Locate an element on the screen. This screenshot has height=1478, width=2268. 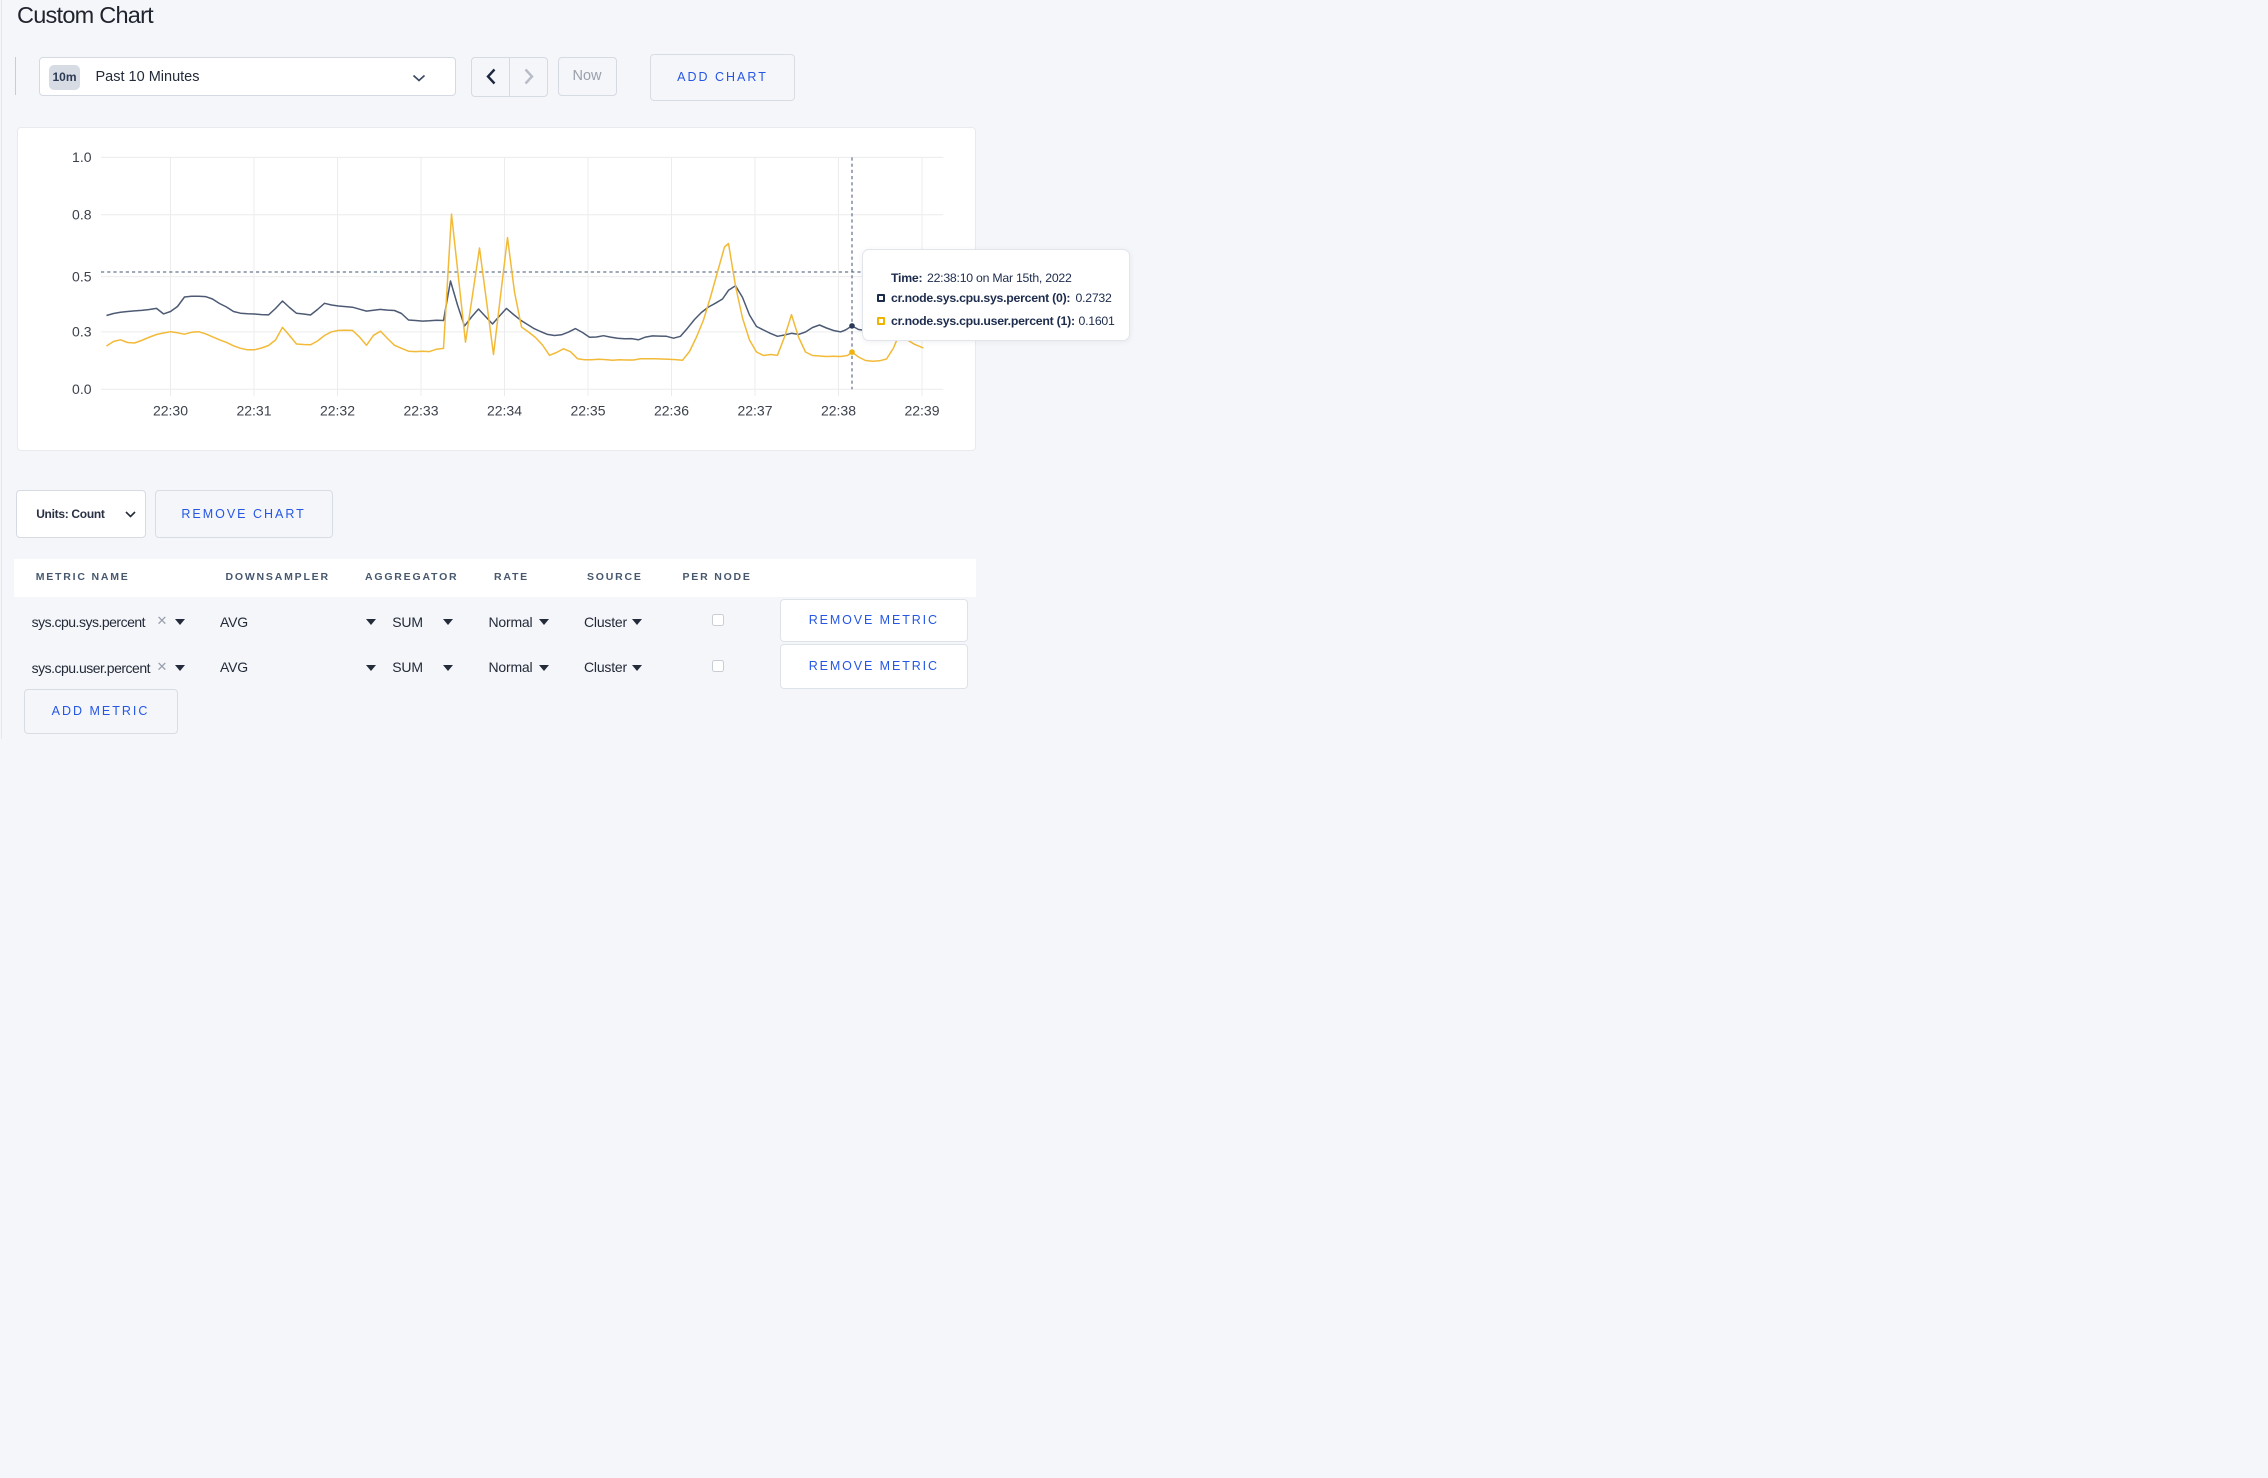
svg-text: 0.8 is located at coordinates (82, 215).